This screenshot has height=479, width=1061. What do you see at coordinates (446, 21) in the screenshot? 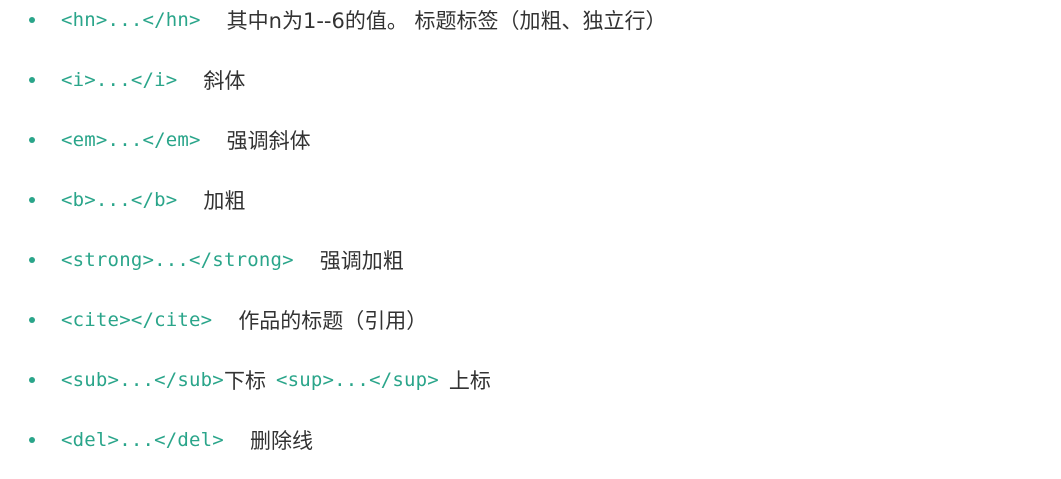
I see `item-description: 其中n为1--6的值。 标题标签（加粗、独立行）` at bounding box center [446, 21].